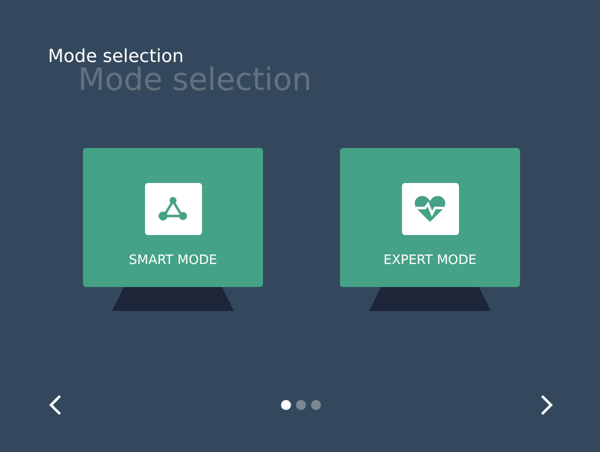 This screenshot has width=600, height=452. I want to click on network-icon, so click(173, 209).